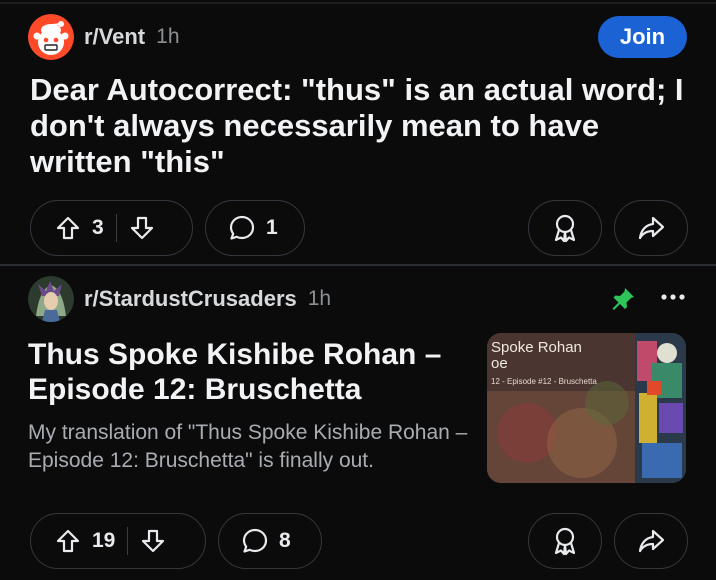  I want to click on comment-count: 1, so click(272, 227).